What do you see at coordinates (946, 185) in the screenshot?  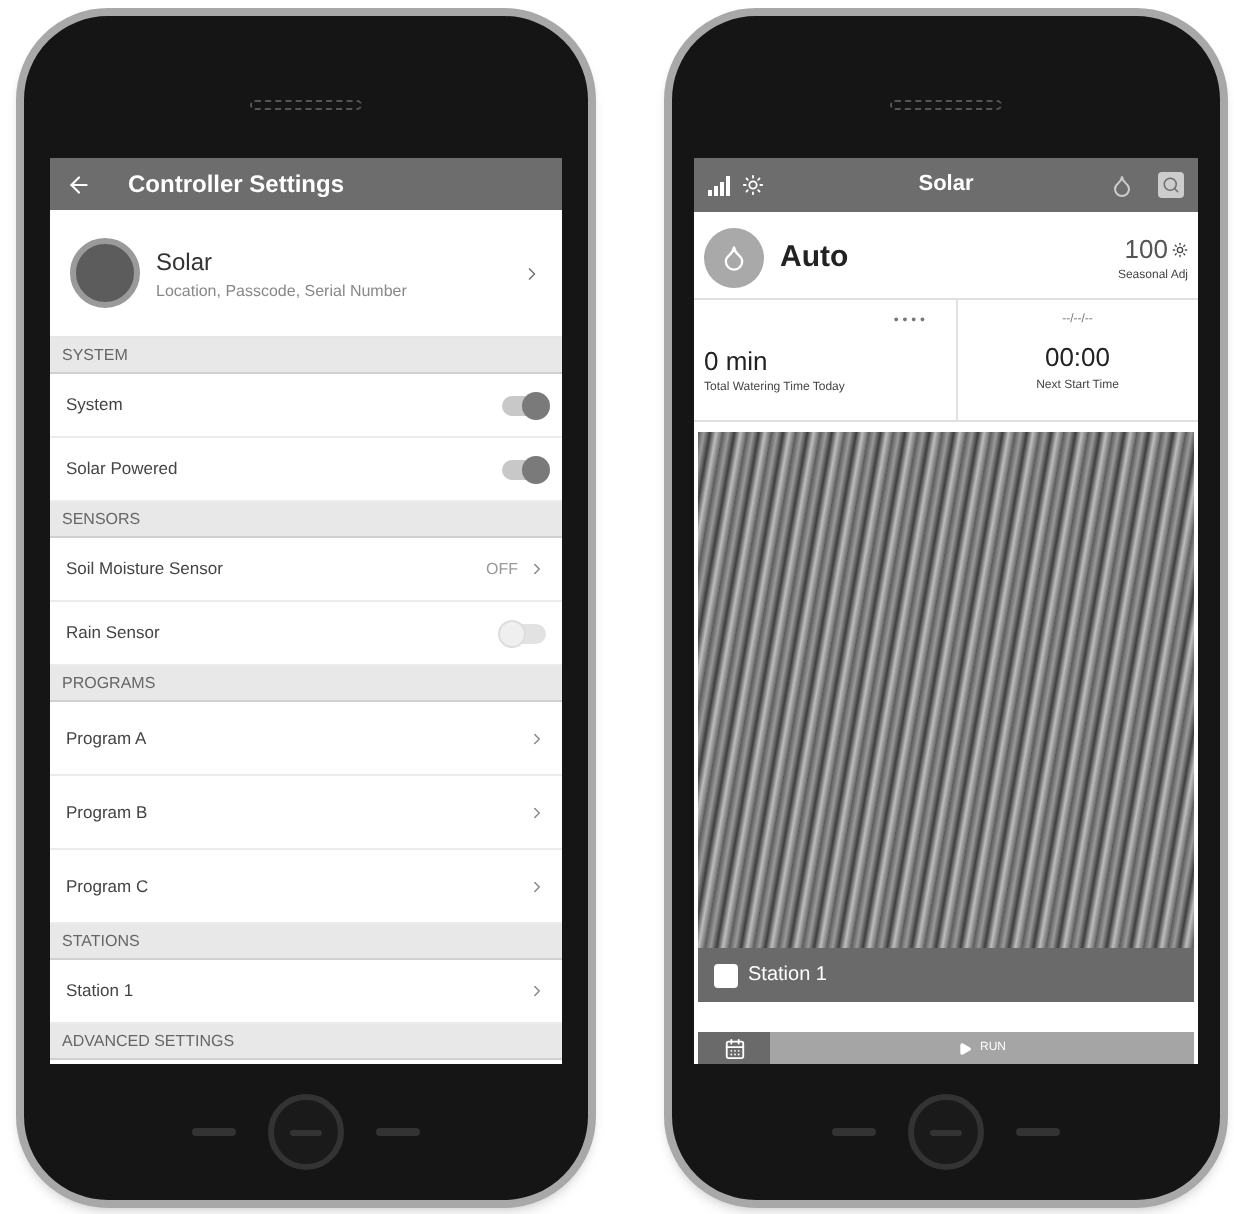 I see `header-title: Solar` at bounding box center [946, 185].